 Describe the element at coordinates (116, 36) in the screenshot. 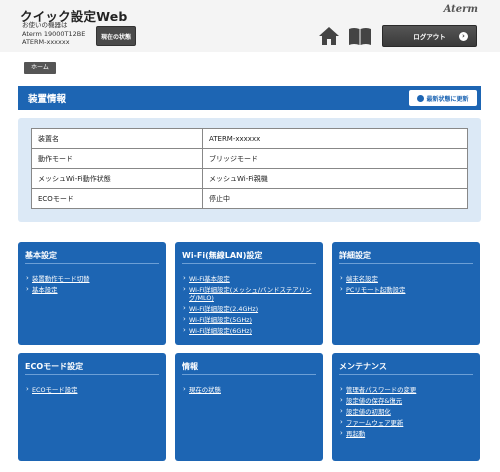

I see `current-status-button: 現在の状態` at that location.